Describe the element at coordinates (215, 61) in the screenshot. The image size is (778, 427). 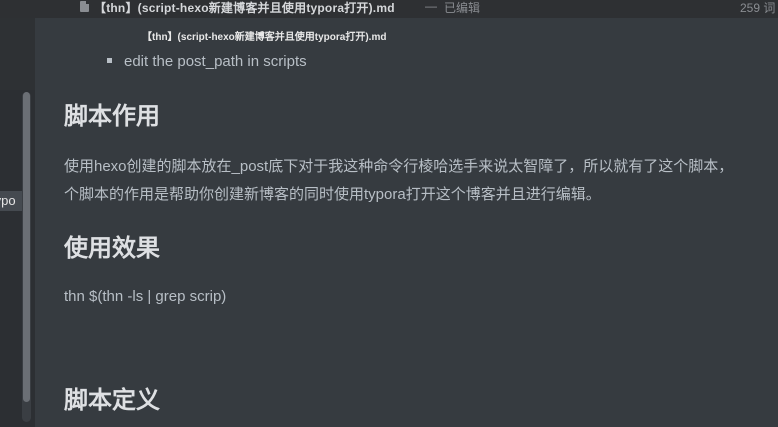
I see `list-item-text: edit the post_path in scripts` at that location.